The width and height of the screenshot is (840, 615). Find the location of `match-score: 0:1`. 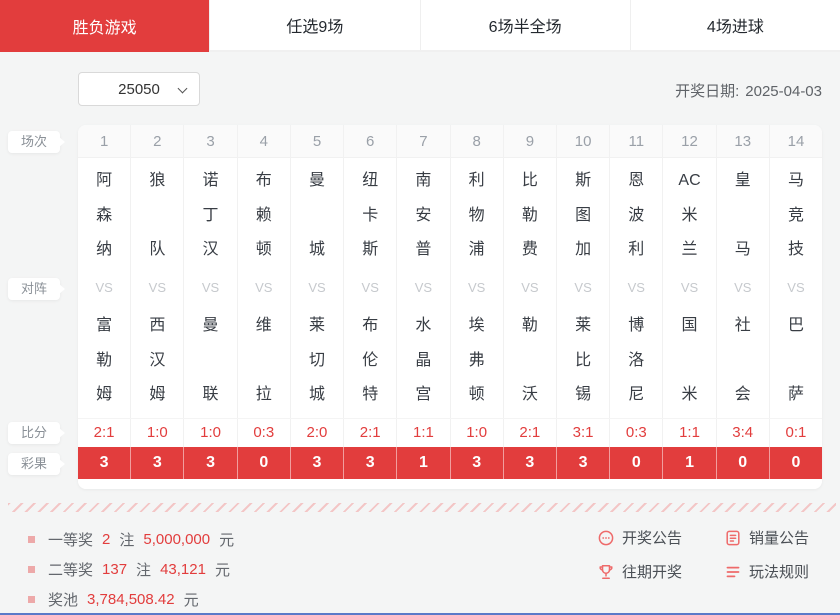

match-score: 0:1 is located at coordinates (796, 432).